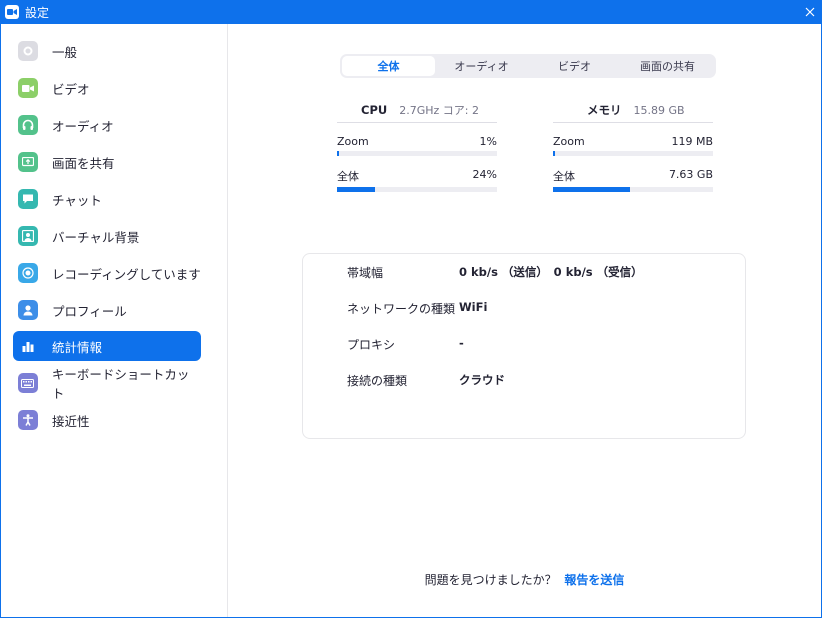 This screenshot has height=618, width=822. I want to click on bandwidth-label: 帯域幅, so click(365, 273).